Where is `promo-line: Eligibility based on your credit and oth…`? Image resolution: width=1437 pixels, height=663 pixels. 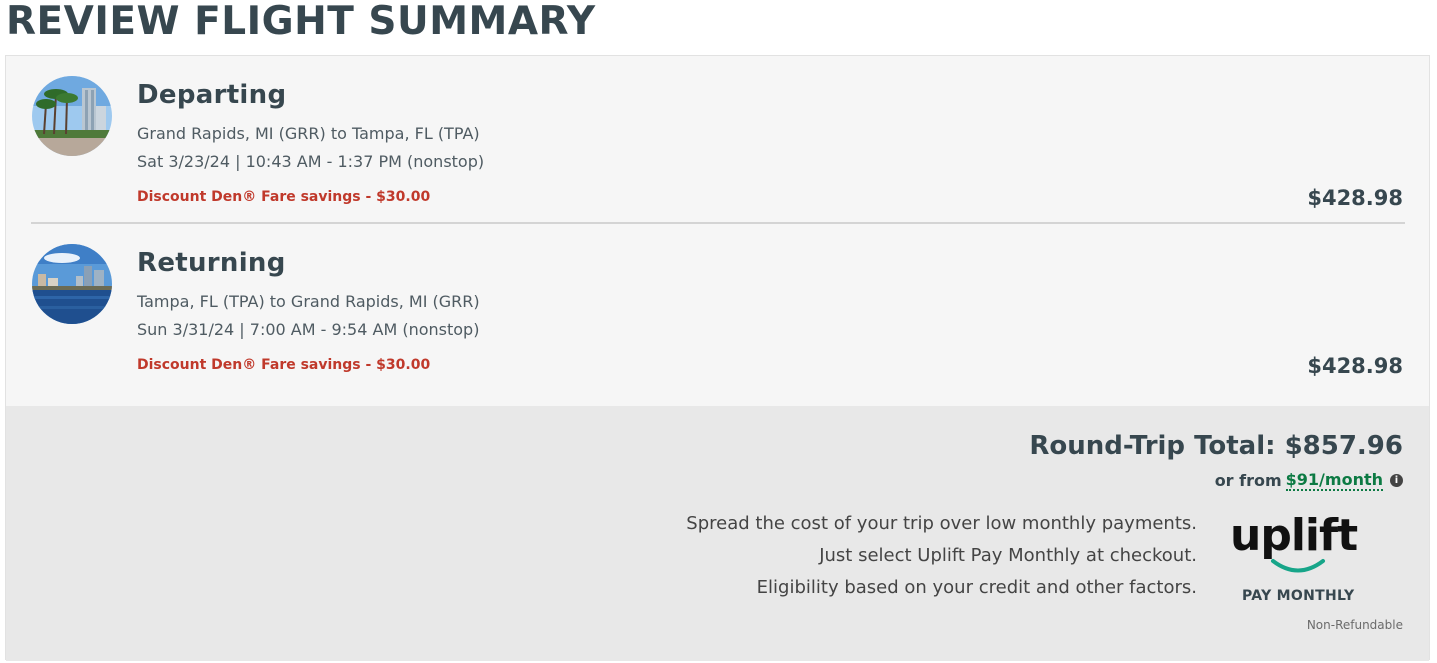 promo-line: Eligibility based on your credit and oth… is located at coordinates (976, 587).